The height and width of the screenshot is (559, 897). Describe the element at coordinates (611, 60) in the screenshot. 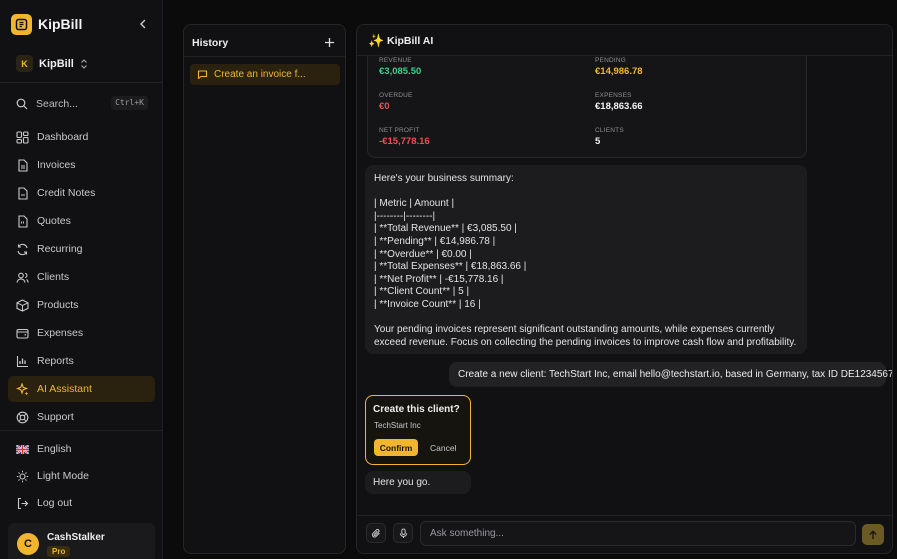

I see `metric-label: PENDING` at that location.